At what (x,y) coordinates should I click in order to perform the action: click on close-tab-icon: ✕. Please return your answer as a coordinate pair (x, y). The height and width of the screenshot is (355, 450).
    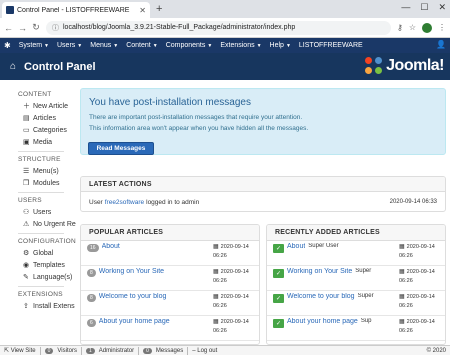
    Looking at the image, I should click on (142, 10).